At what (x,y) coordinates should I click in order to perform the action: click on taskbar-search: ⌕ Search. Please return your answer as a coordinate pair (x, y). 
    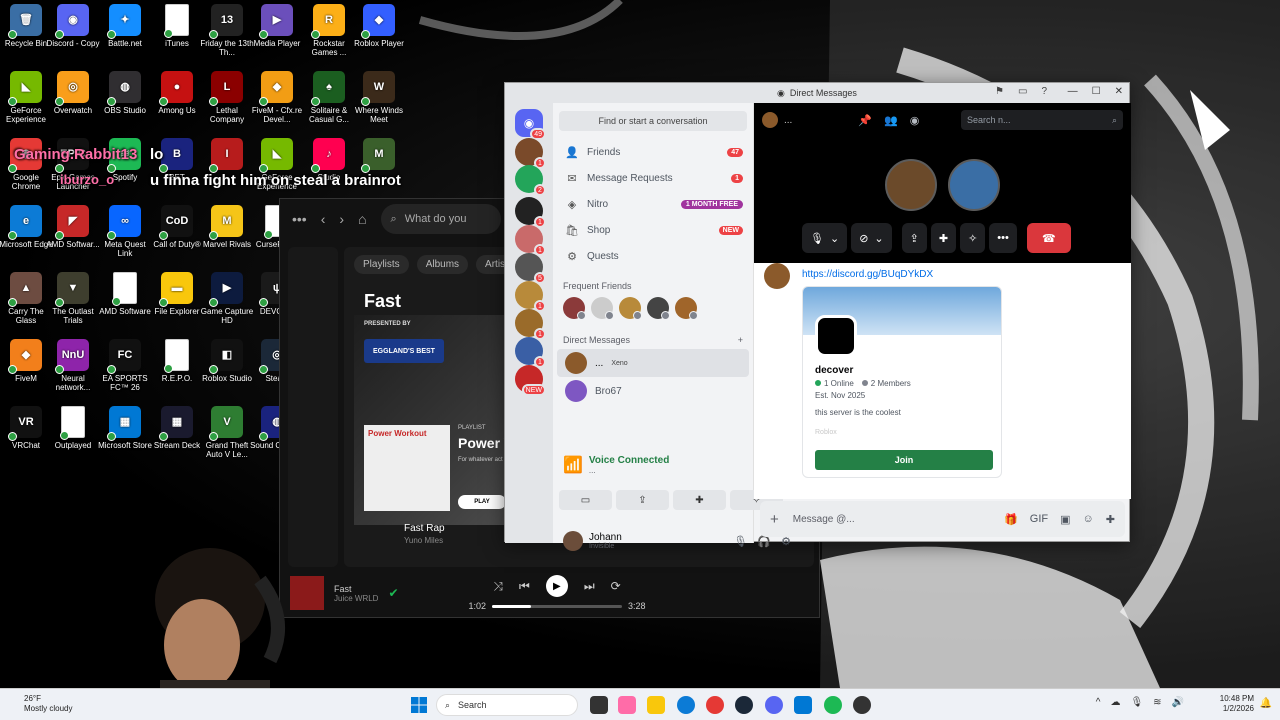
    Looking at the image, I should click on (507, 705).